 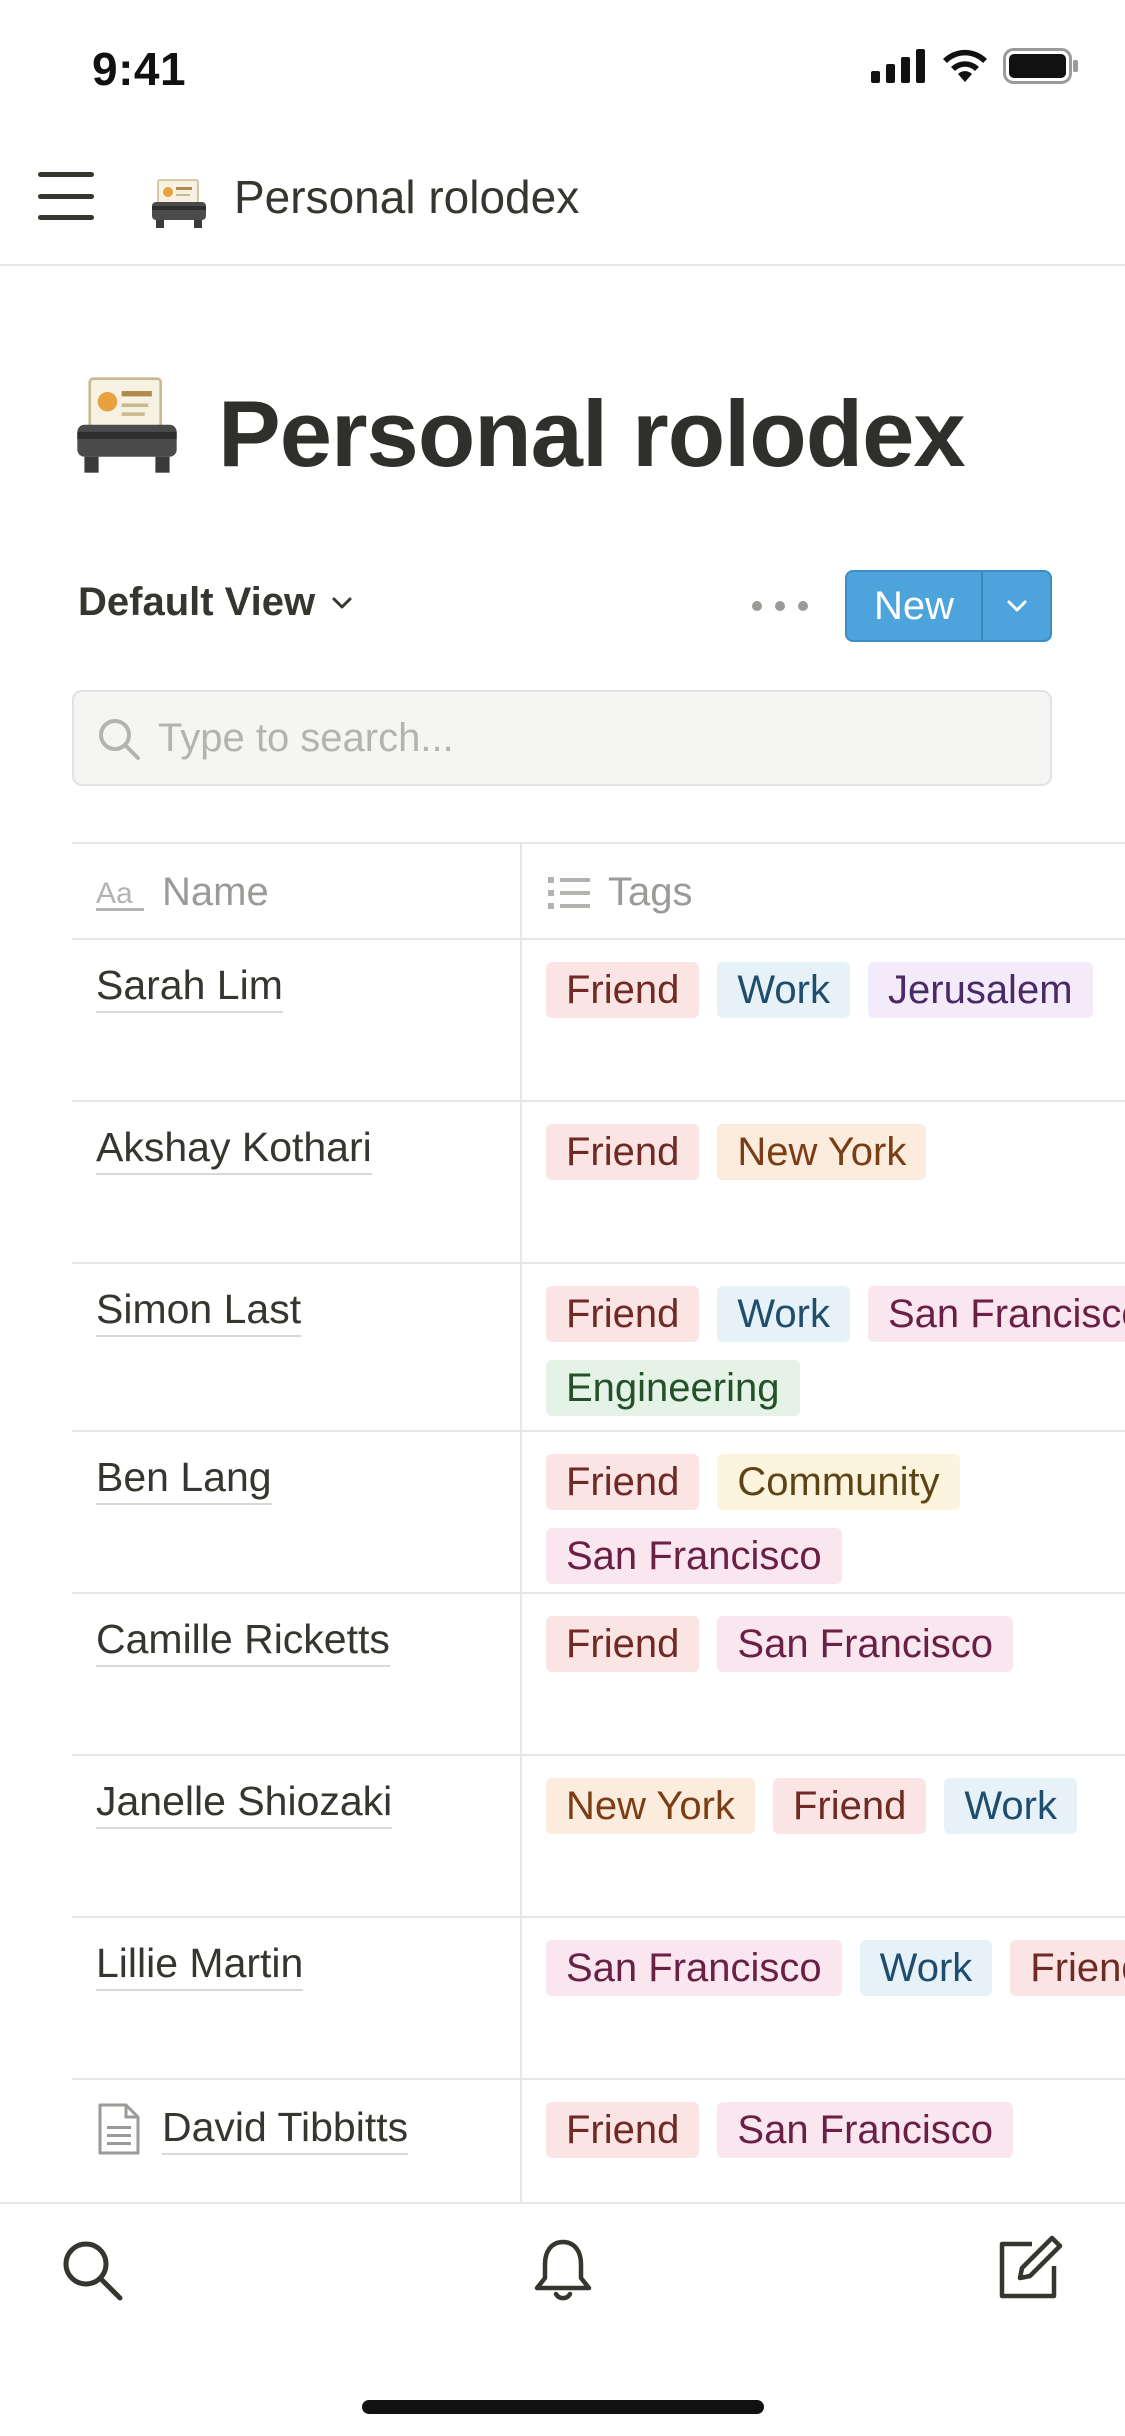 I want to click on status-icons, so click(x=975, y=66).